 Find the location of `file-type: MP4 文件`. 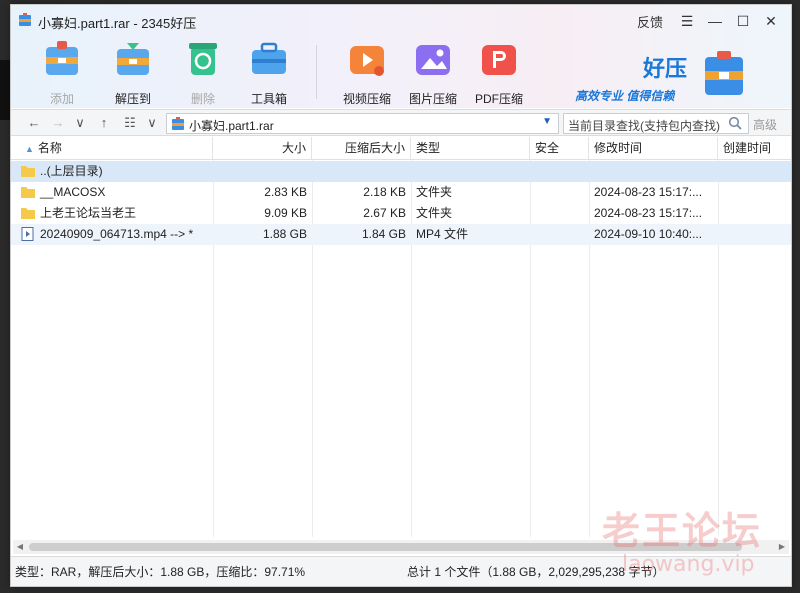

file-type: MP4 文件 is located at coordinates (442, 234).